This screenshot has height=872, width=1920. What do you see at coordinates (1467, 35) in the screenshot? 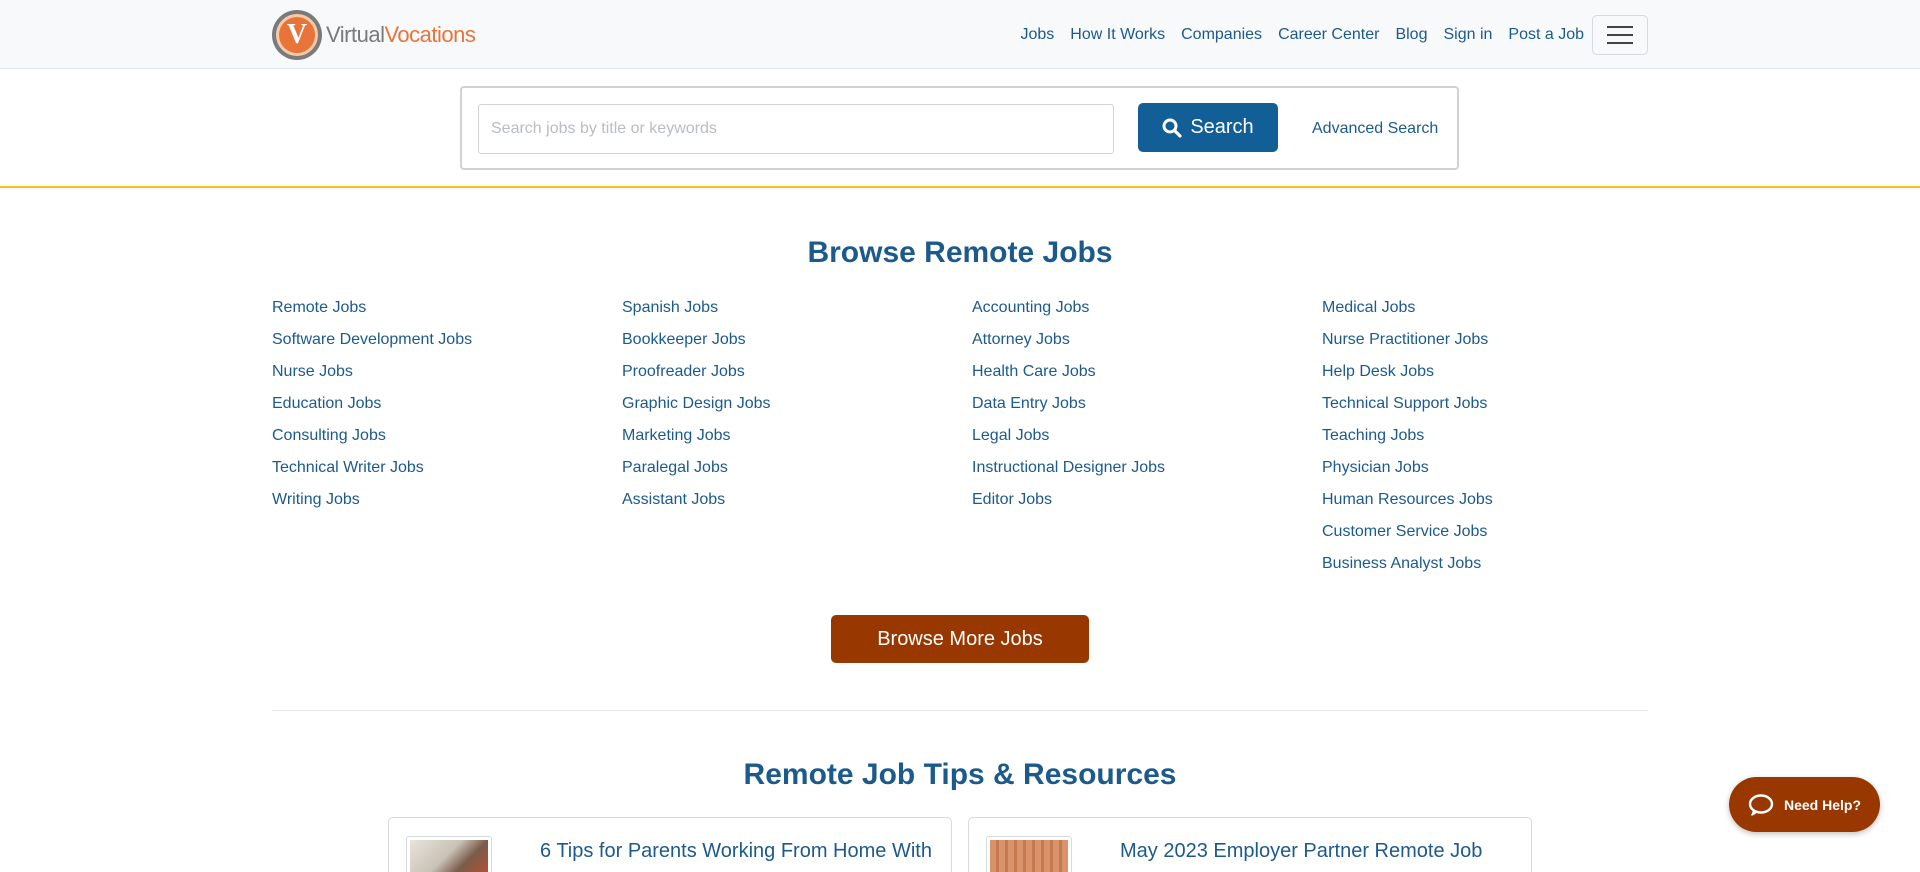
I see `nav-sign-in: Sign in` at bounding box center [1467, 35].